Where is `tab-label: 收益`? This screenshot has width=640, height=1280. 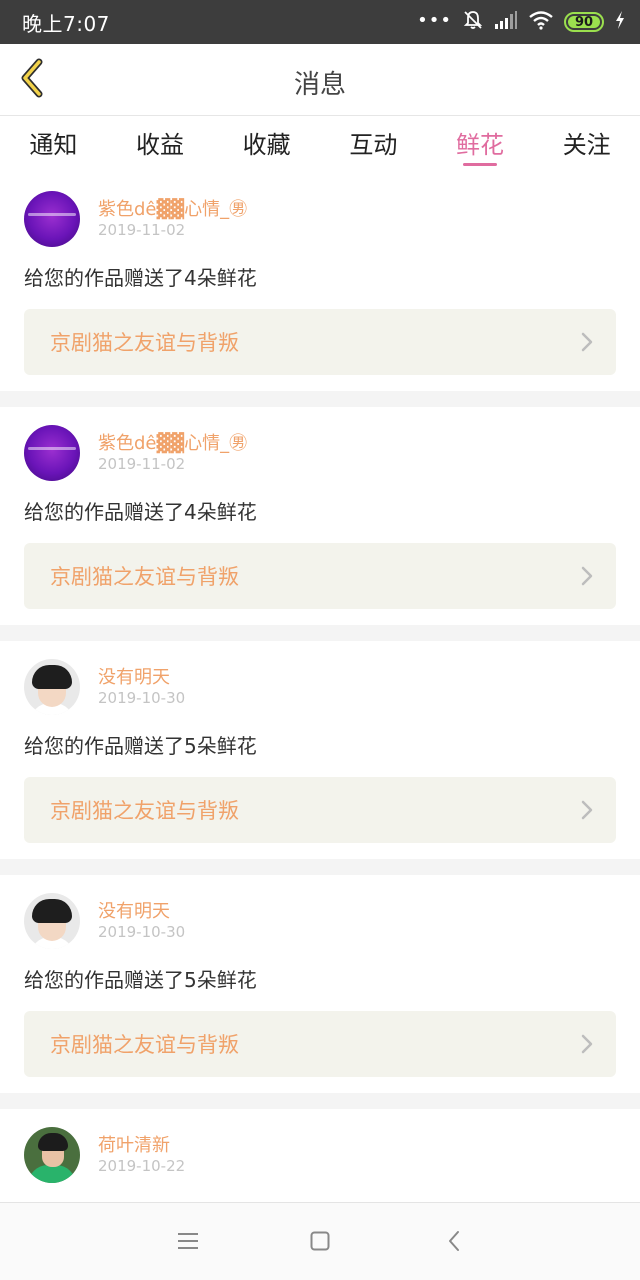
tab-label: 收益 is located at coordinates (160, 145).